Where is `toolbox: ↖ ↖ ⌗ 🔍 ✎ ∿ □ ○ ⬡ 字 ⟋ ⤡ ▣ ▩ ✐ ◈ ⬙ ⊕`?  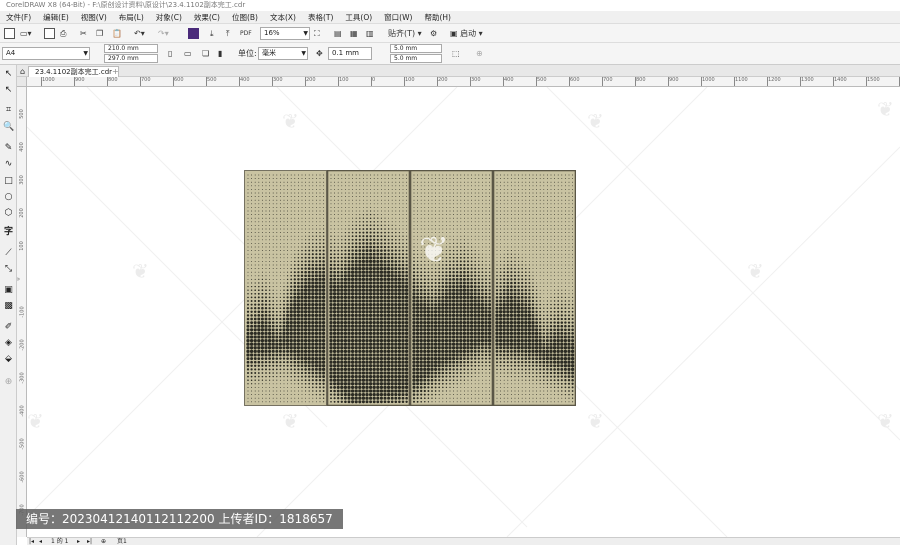 toolbox: ↖ ↖ ⌗ 🔍 ✎ ∿ □ ○ ⬡ 字 ⟋ ⤡ ▣ ▩ ✐ ◈ ⬙ ⊕ is located at coordinates (8, 305).